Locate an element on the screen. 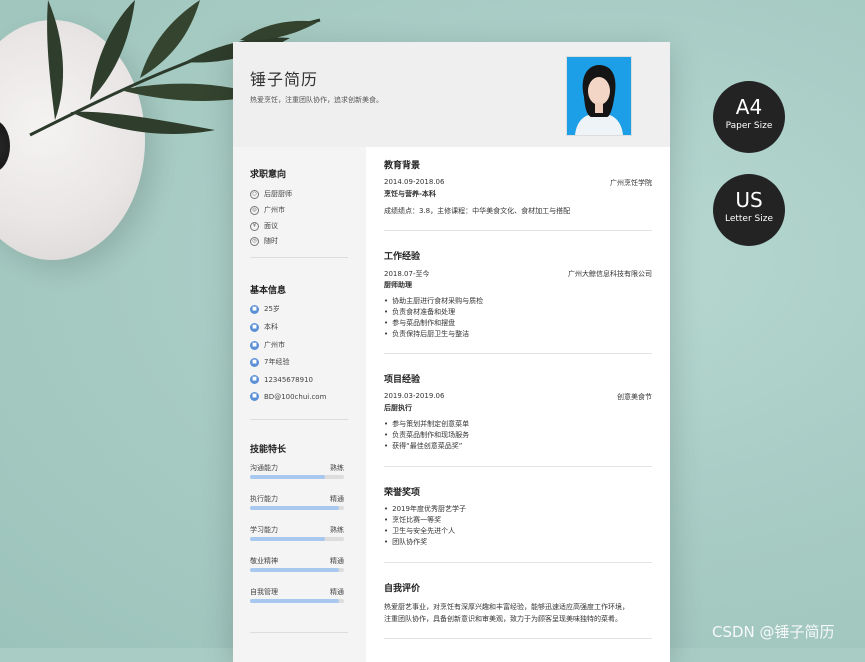  basic-info-item: ■ 12345678910 is located at coordinates (281, 379).